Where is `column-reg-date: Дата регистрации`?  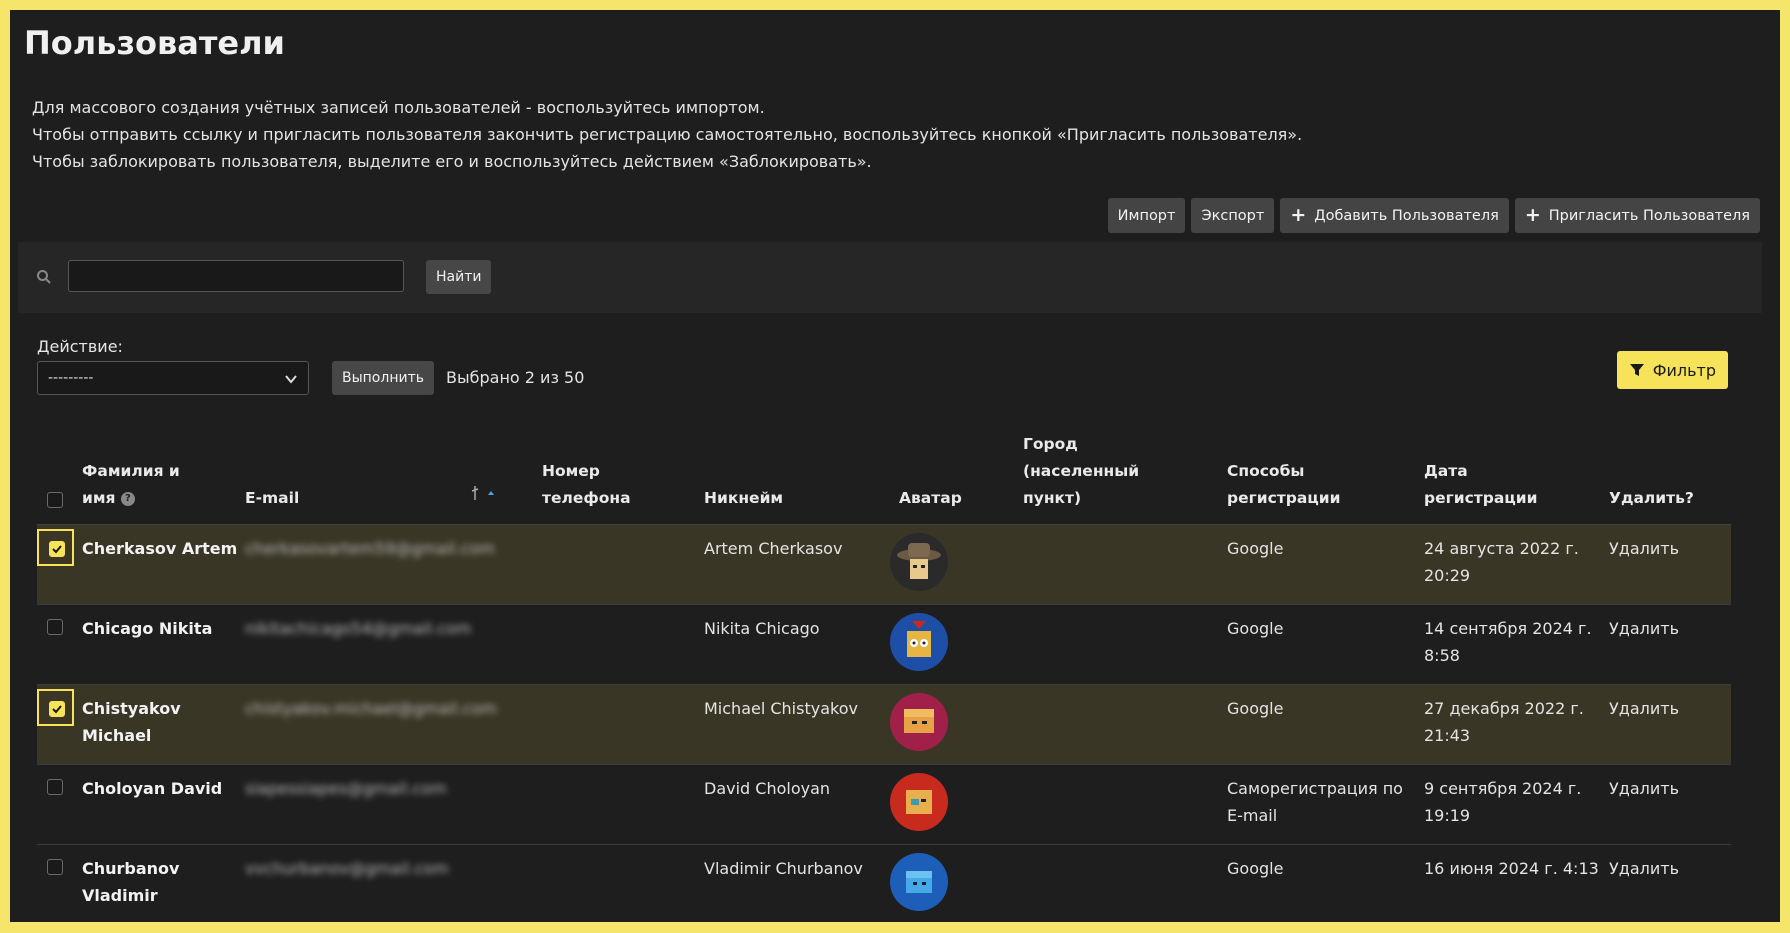 column-reg-date: Дата регистрации is located at coordinates (1481, 485).